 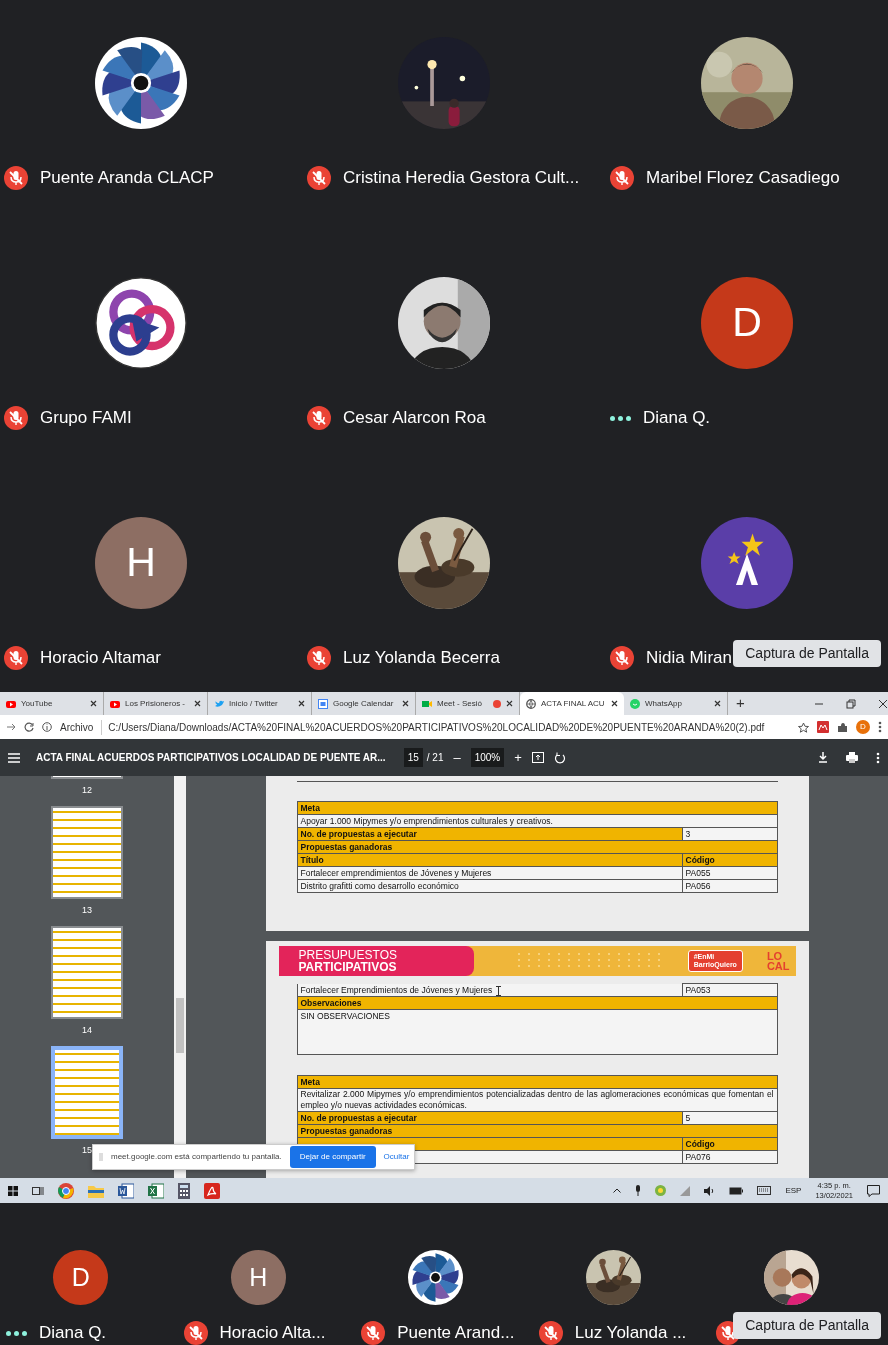 I want to click on chrome-icon, so click(x=66, y=1190).